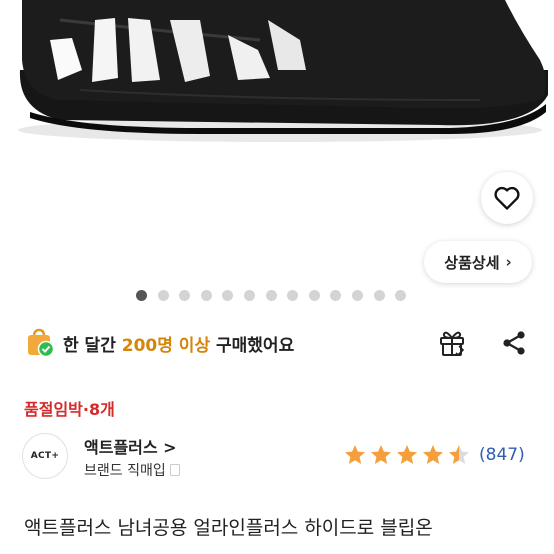 Image resolution: width=554 pixels, height=554 pixels. What do you see at coordinates (130, 446) in the screenshot?
I see `brand-name-link: 액트플러스 >` at bounding box center [130, 446].